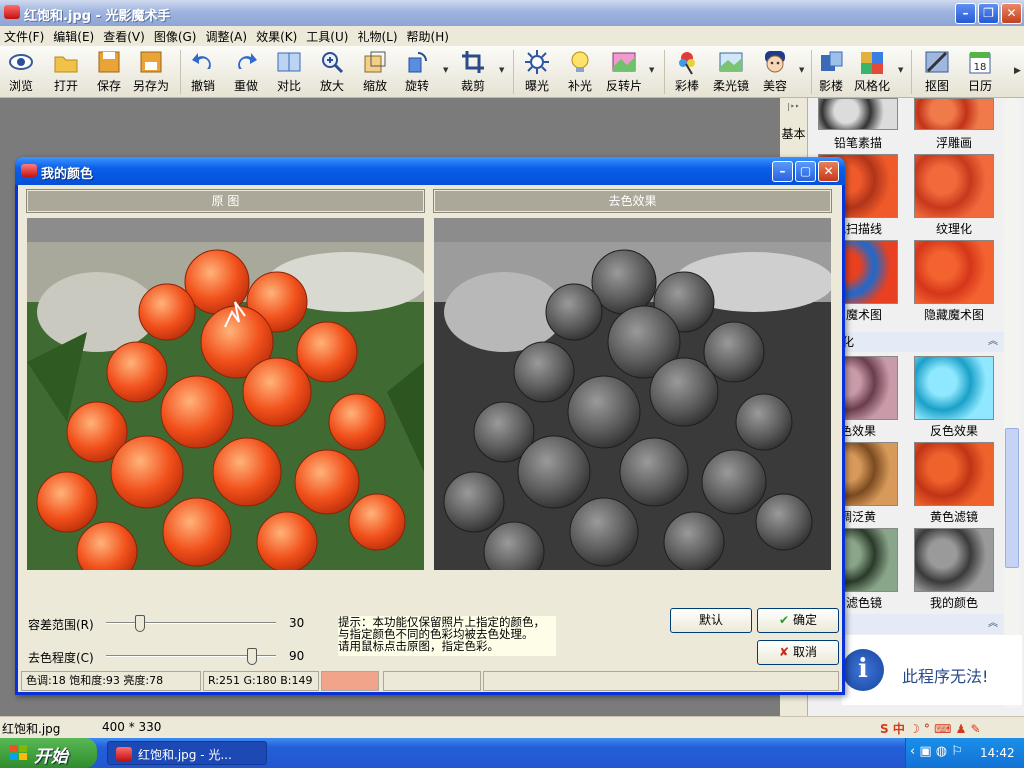 This screenshot has width=1024, height=768. I want to click on effects-scrollbar, so click(1012, 403).